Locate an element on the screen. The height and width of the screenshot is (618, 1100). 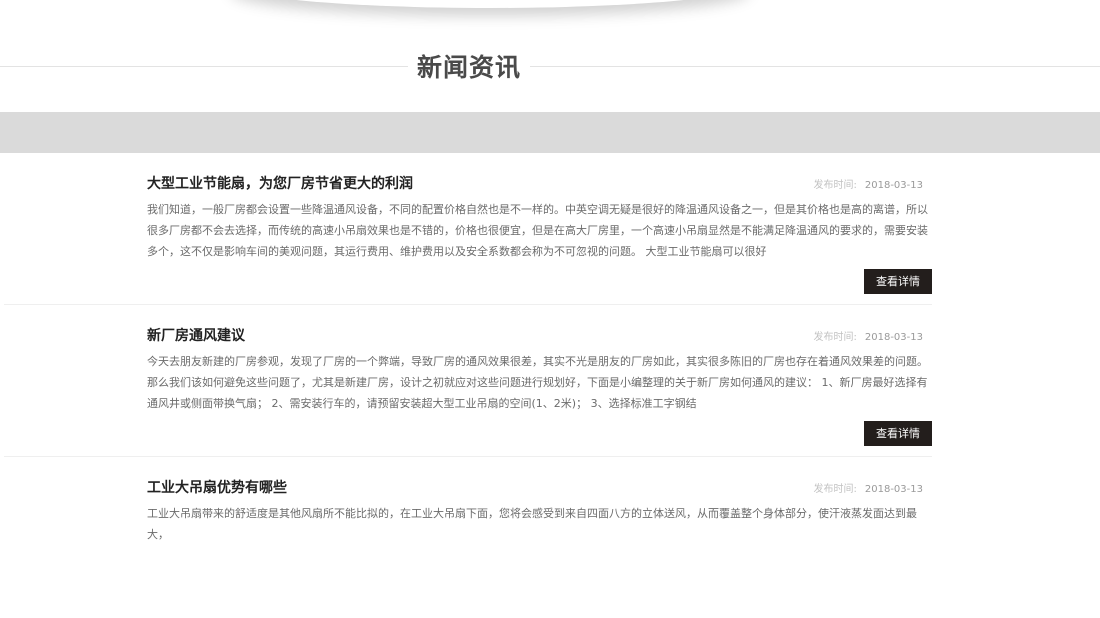
section-title: 新闻资讯 is located at coordinates (468, 67).